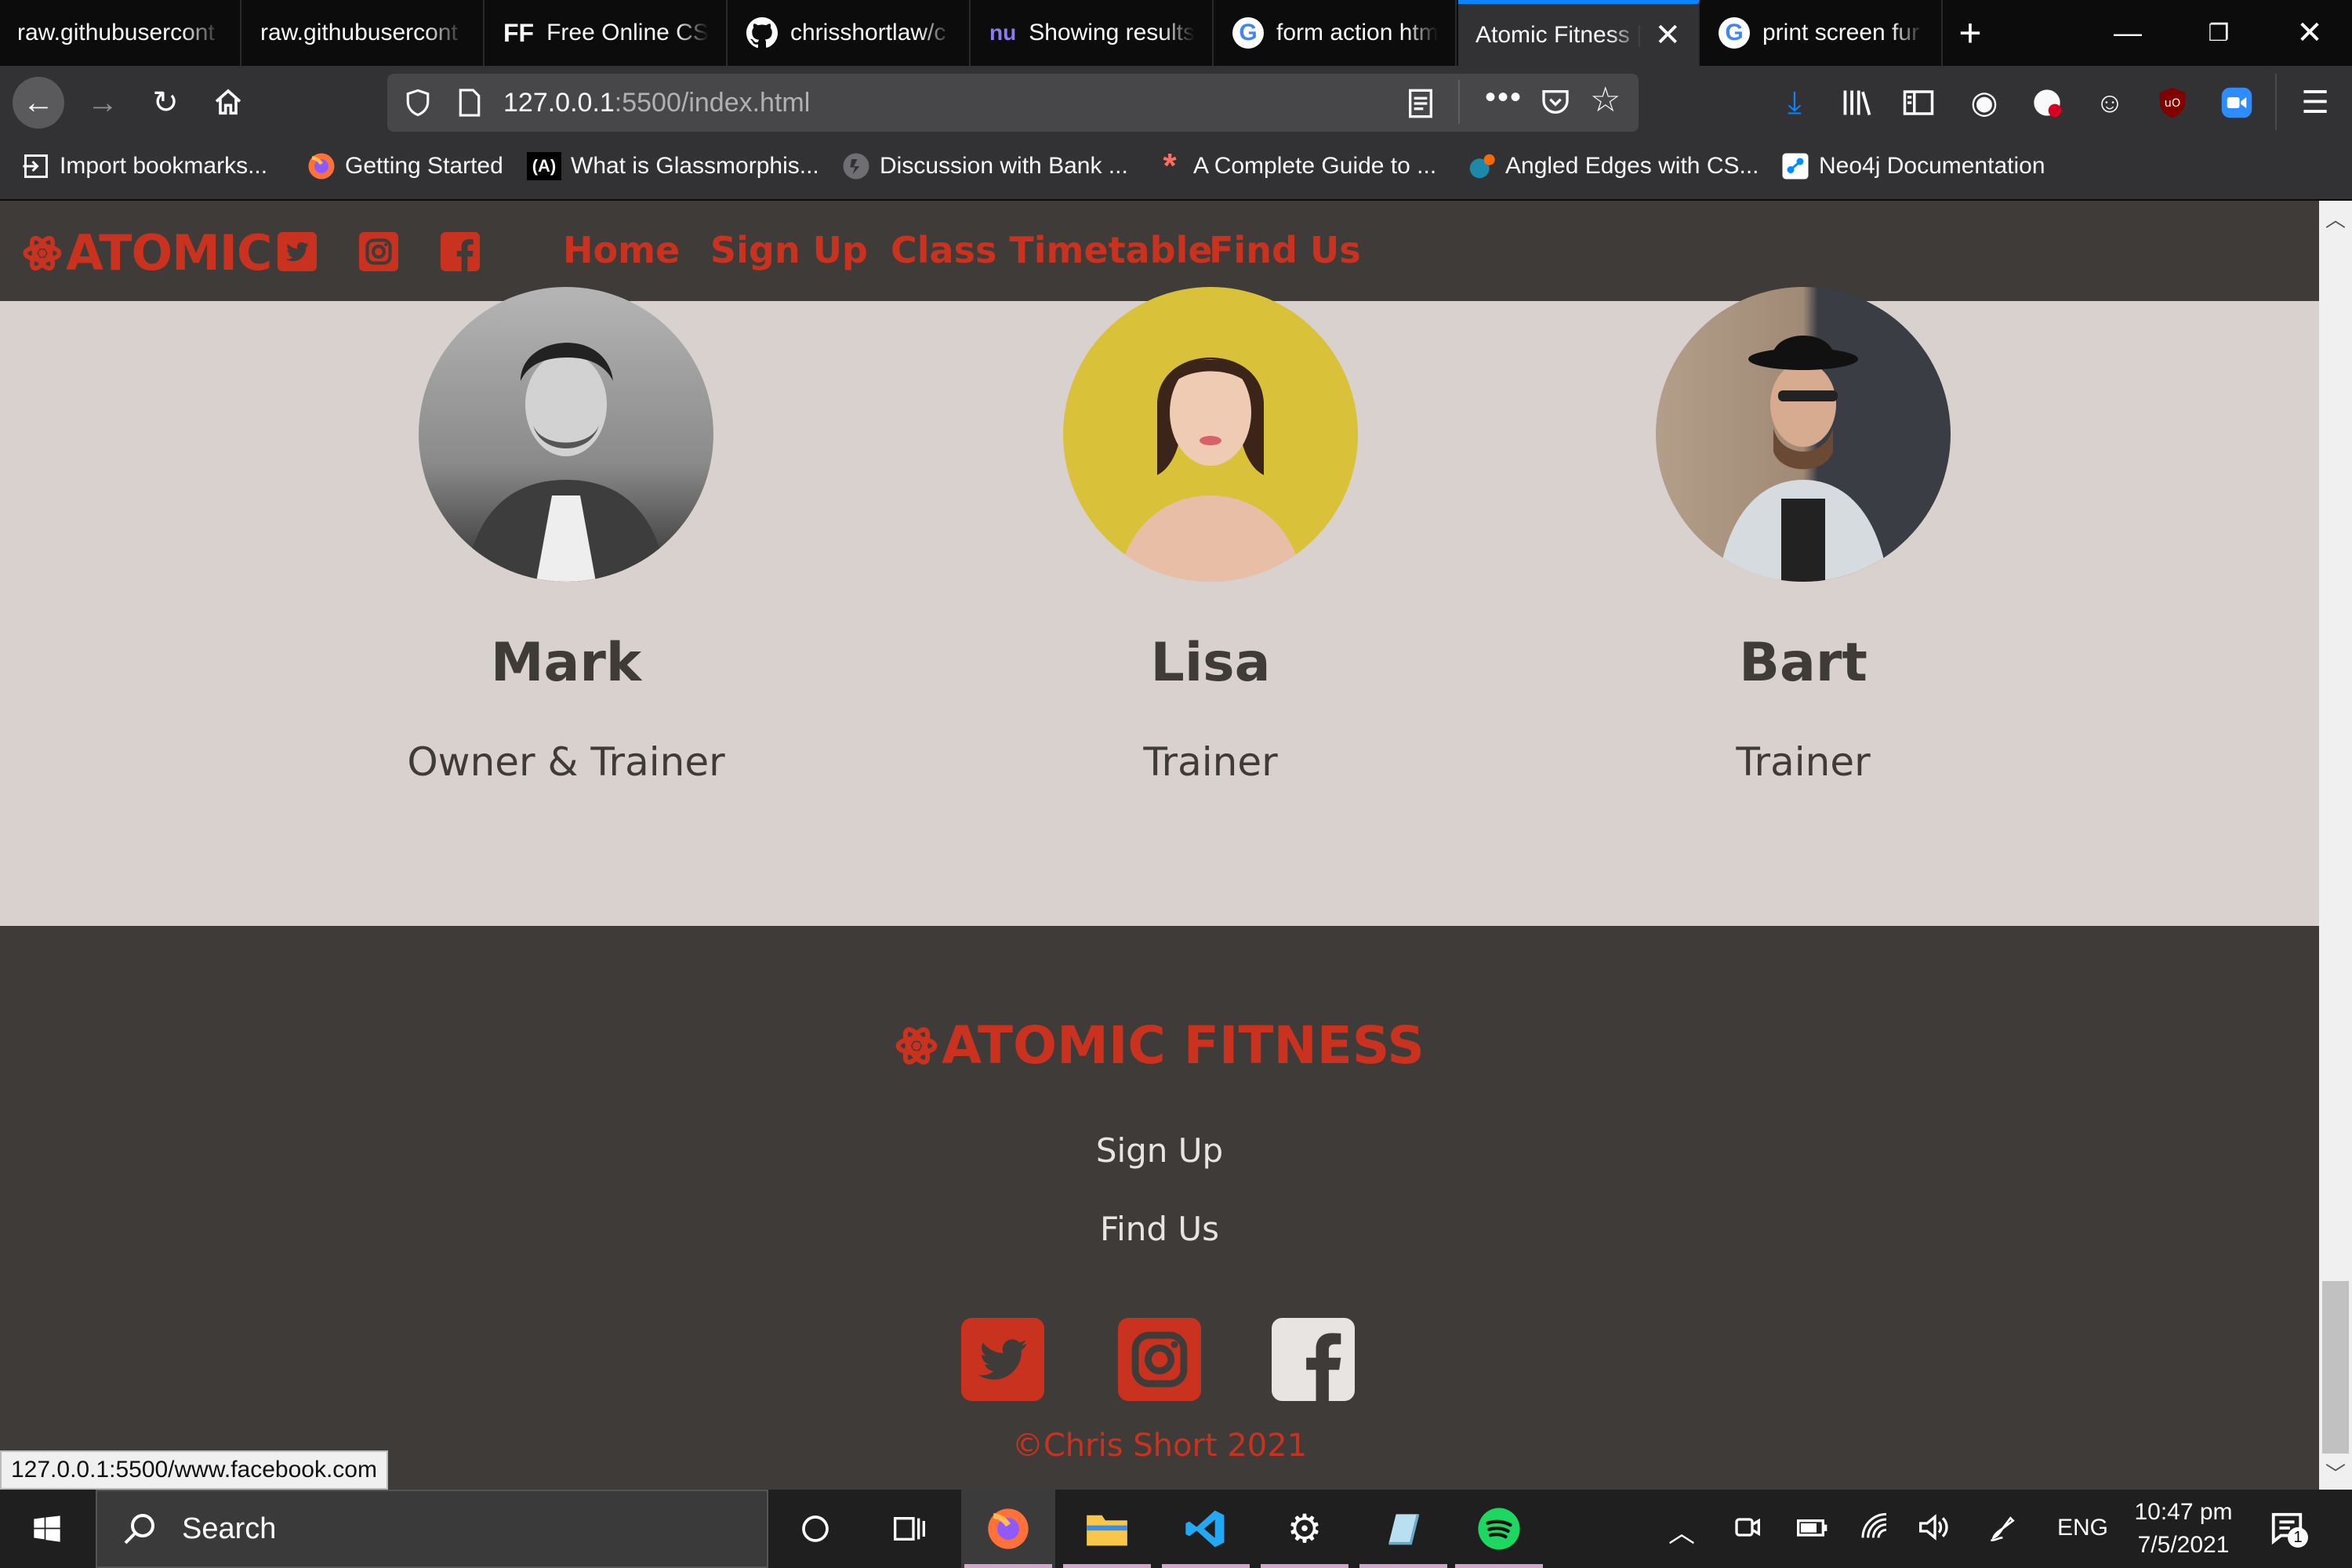 The height and width of the screenshot is (1568, 2352). Describe the element at coordinates (432, 1529) in the screenshot. I see `taskbar-search-box: Search` at that location.